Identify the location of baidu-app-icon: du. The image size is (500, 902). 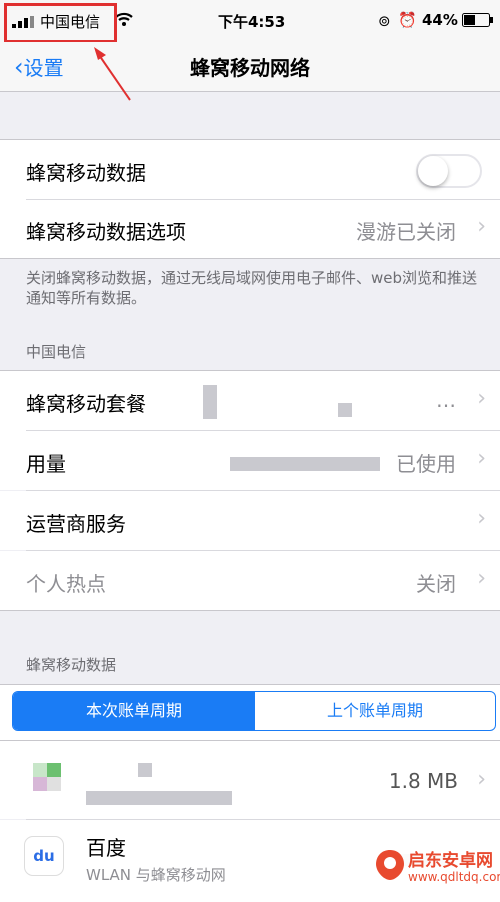
(44, 856).